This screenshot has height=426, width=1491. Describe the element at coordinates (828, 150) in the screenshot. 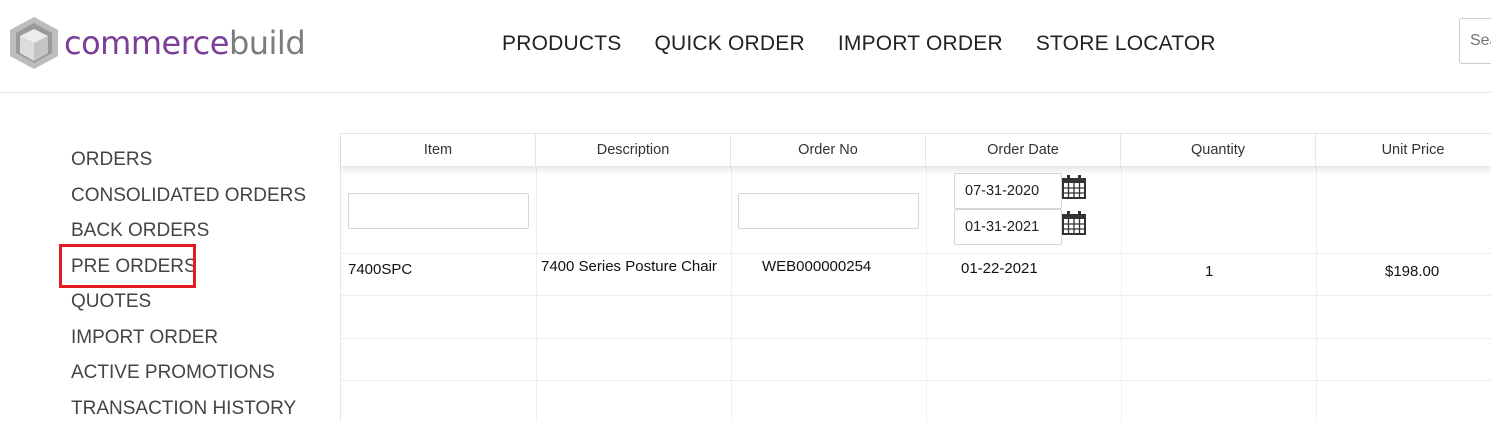

I see `column-header-order-no: Order No` at that location.